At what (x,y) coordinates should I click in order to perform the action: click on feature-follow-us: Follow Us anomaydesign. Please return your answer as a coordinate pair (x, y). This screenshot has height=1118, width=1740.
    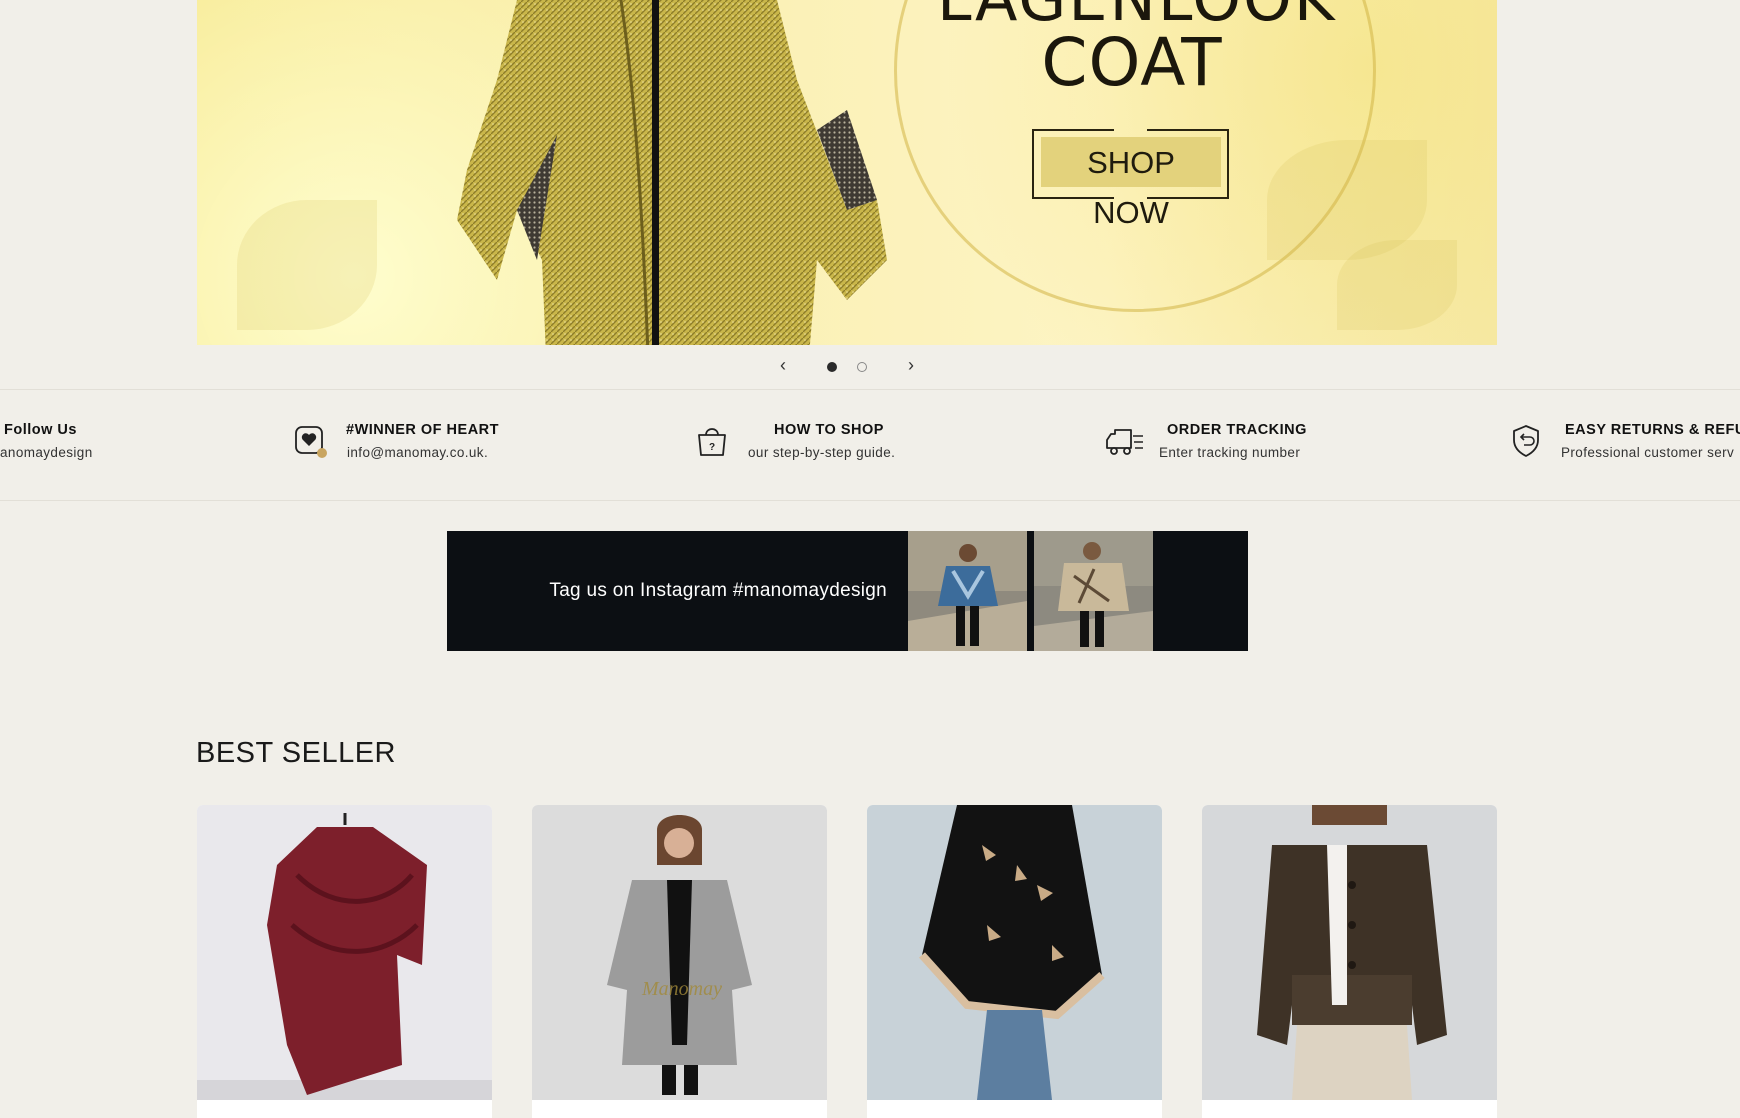
    Looking at the image, I should click on (60, 447).